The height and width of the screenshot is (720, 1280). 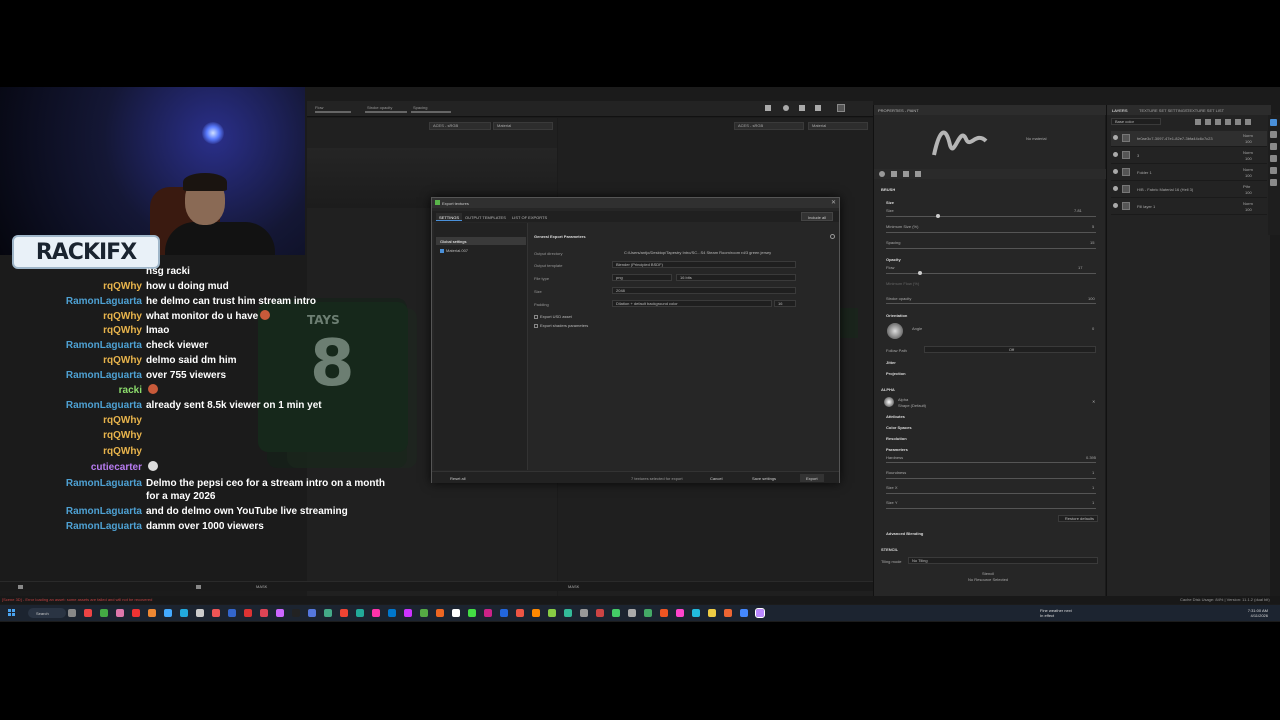 I want to click on size-value: 7.81, so click(x=1078, y=210).